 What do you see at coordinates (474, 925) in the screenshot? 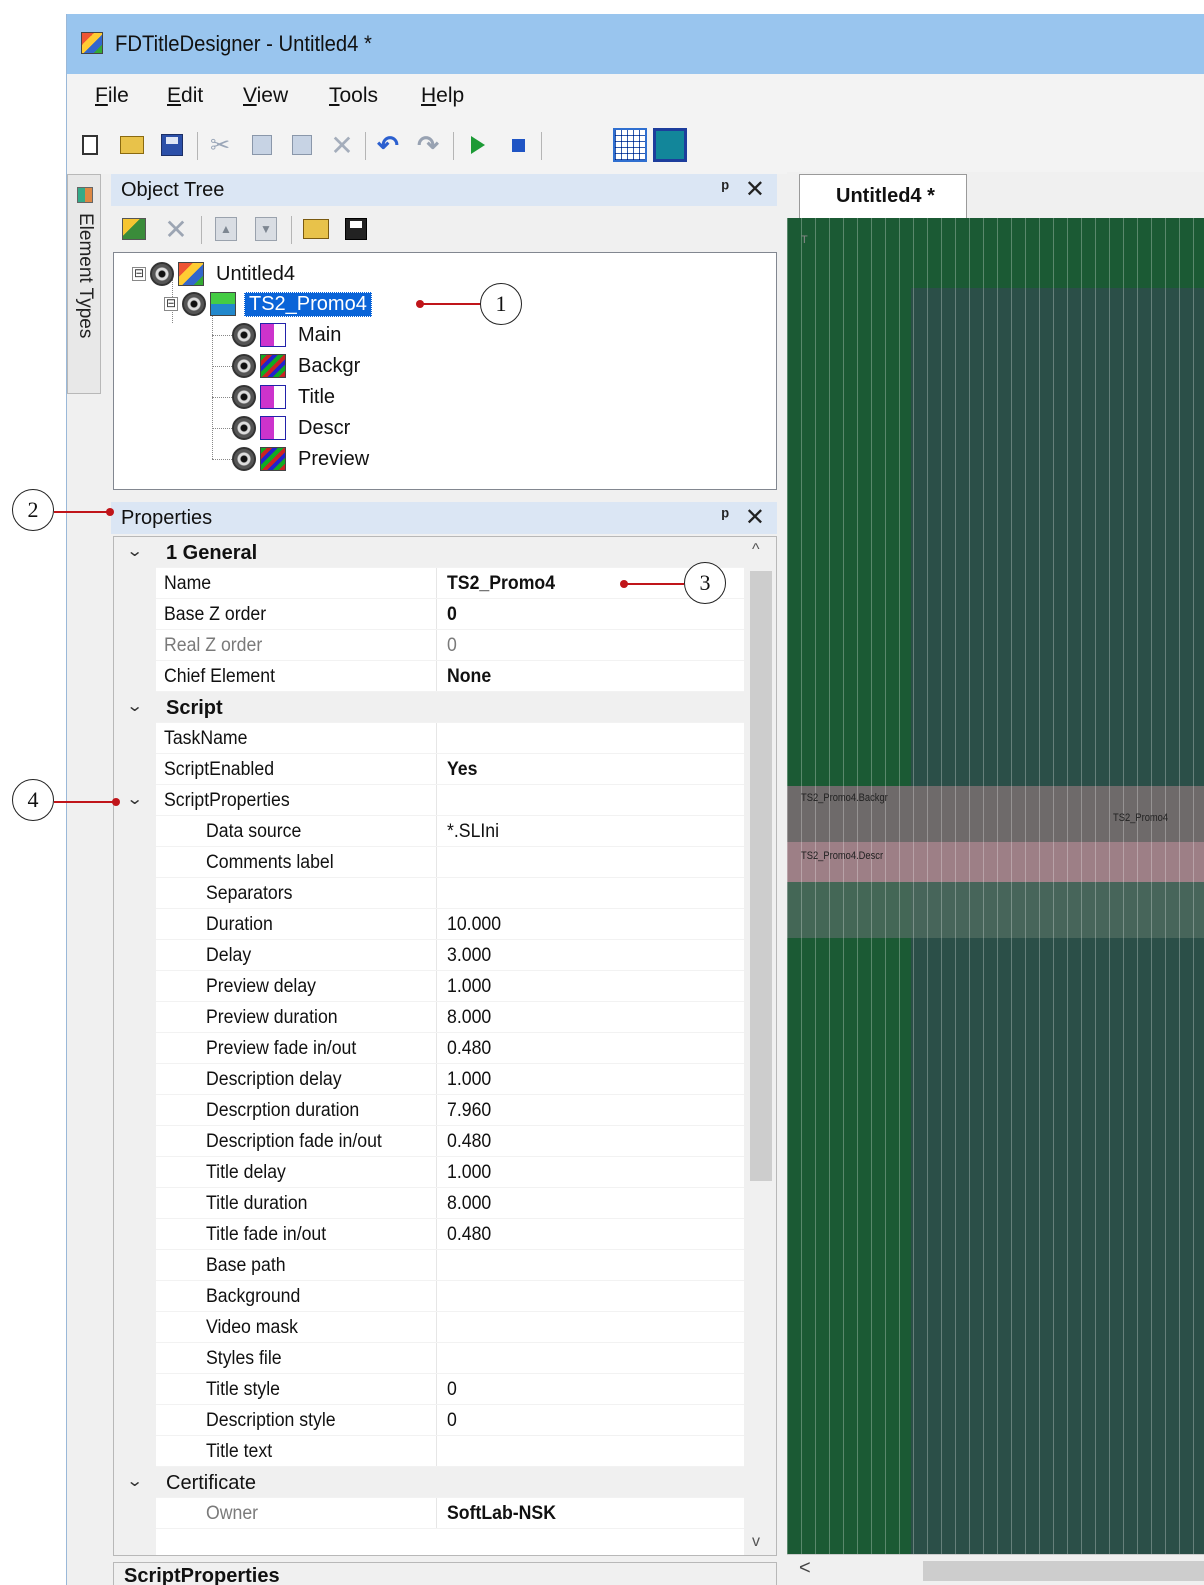
I see `property-value: 10.000` at bounding box center [474, 925].